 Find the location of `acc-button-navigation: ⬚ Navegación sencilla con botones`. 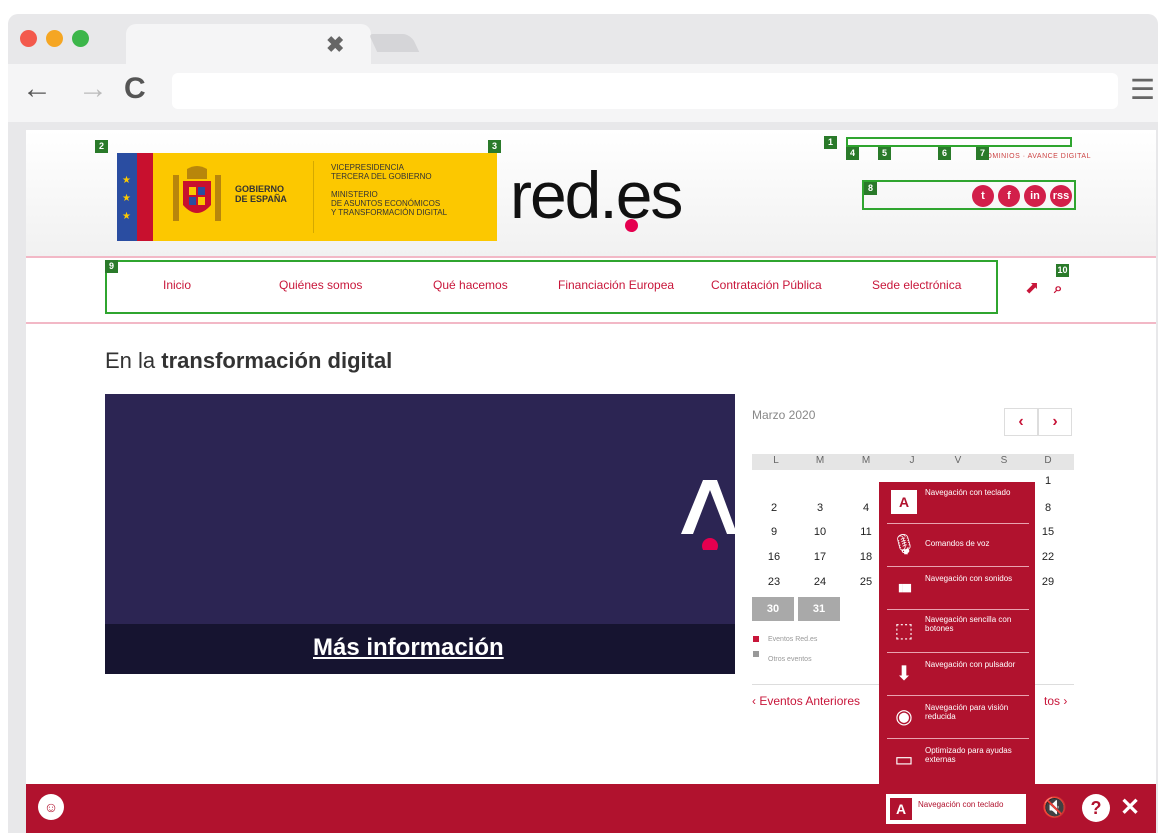

acc-button-navigation: ⬚ Navegación sencilla con botones is located at coordinates (958, 632).